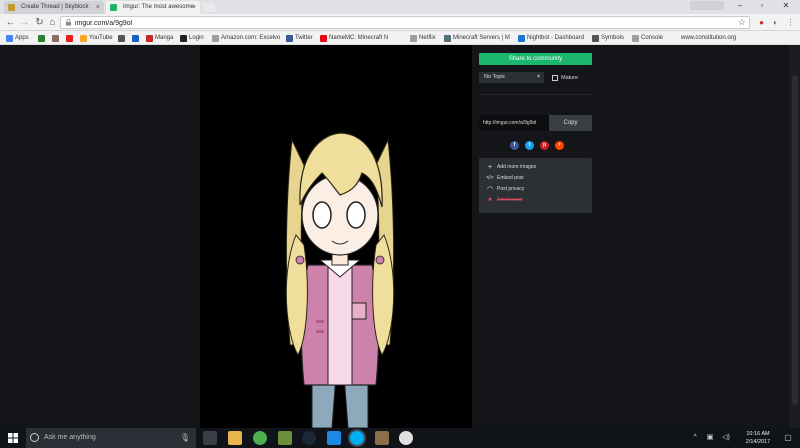 The width and height of the screenshot is (800, 448). Describe the element at coordinates (24, 22) in the screenshot. I see `forward-icon: →` at that location.